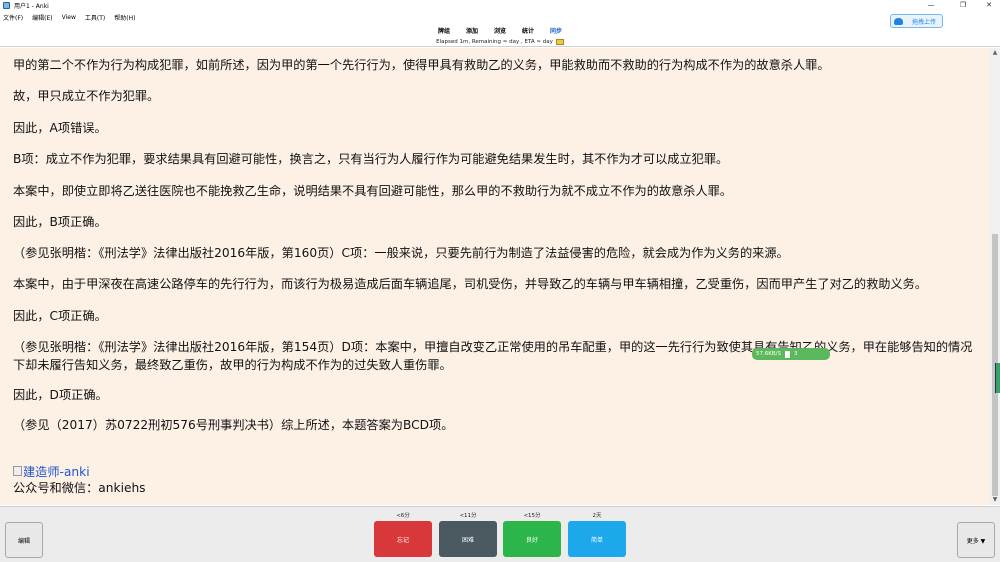  What do you see at coordinates (468, 516) in the screenshot?
I see `ease-interval: <11分` at bounding box center [468, 516].